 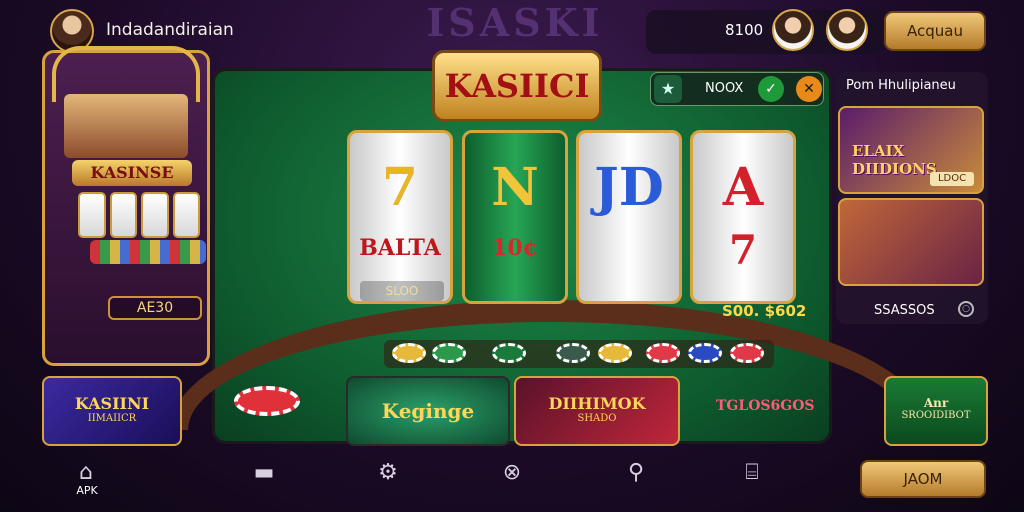 What do you see at coordinates (87, 490) in the screenshot?
I see `nav-label-apk: APK` at bounding box center [87, 490].